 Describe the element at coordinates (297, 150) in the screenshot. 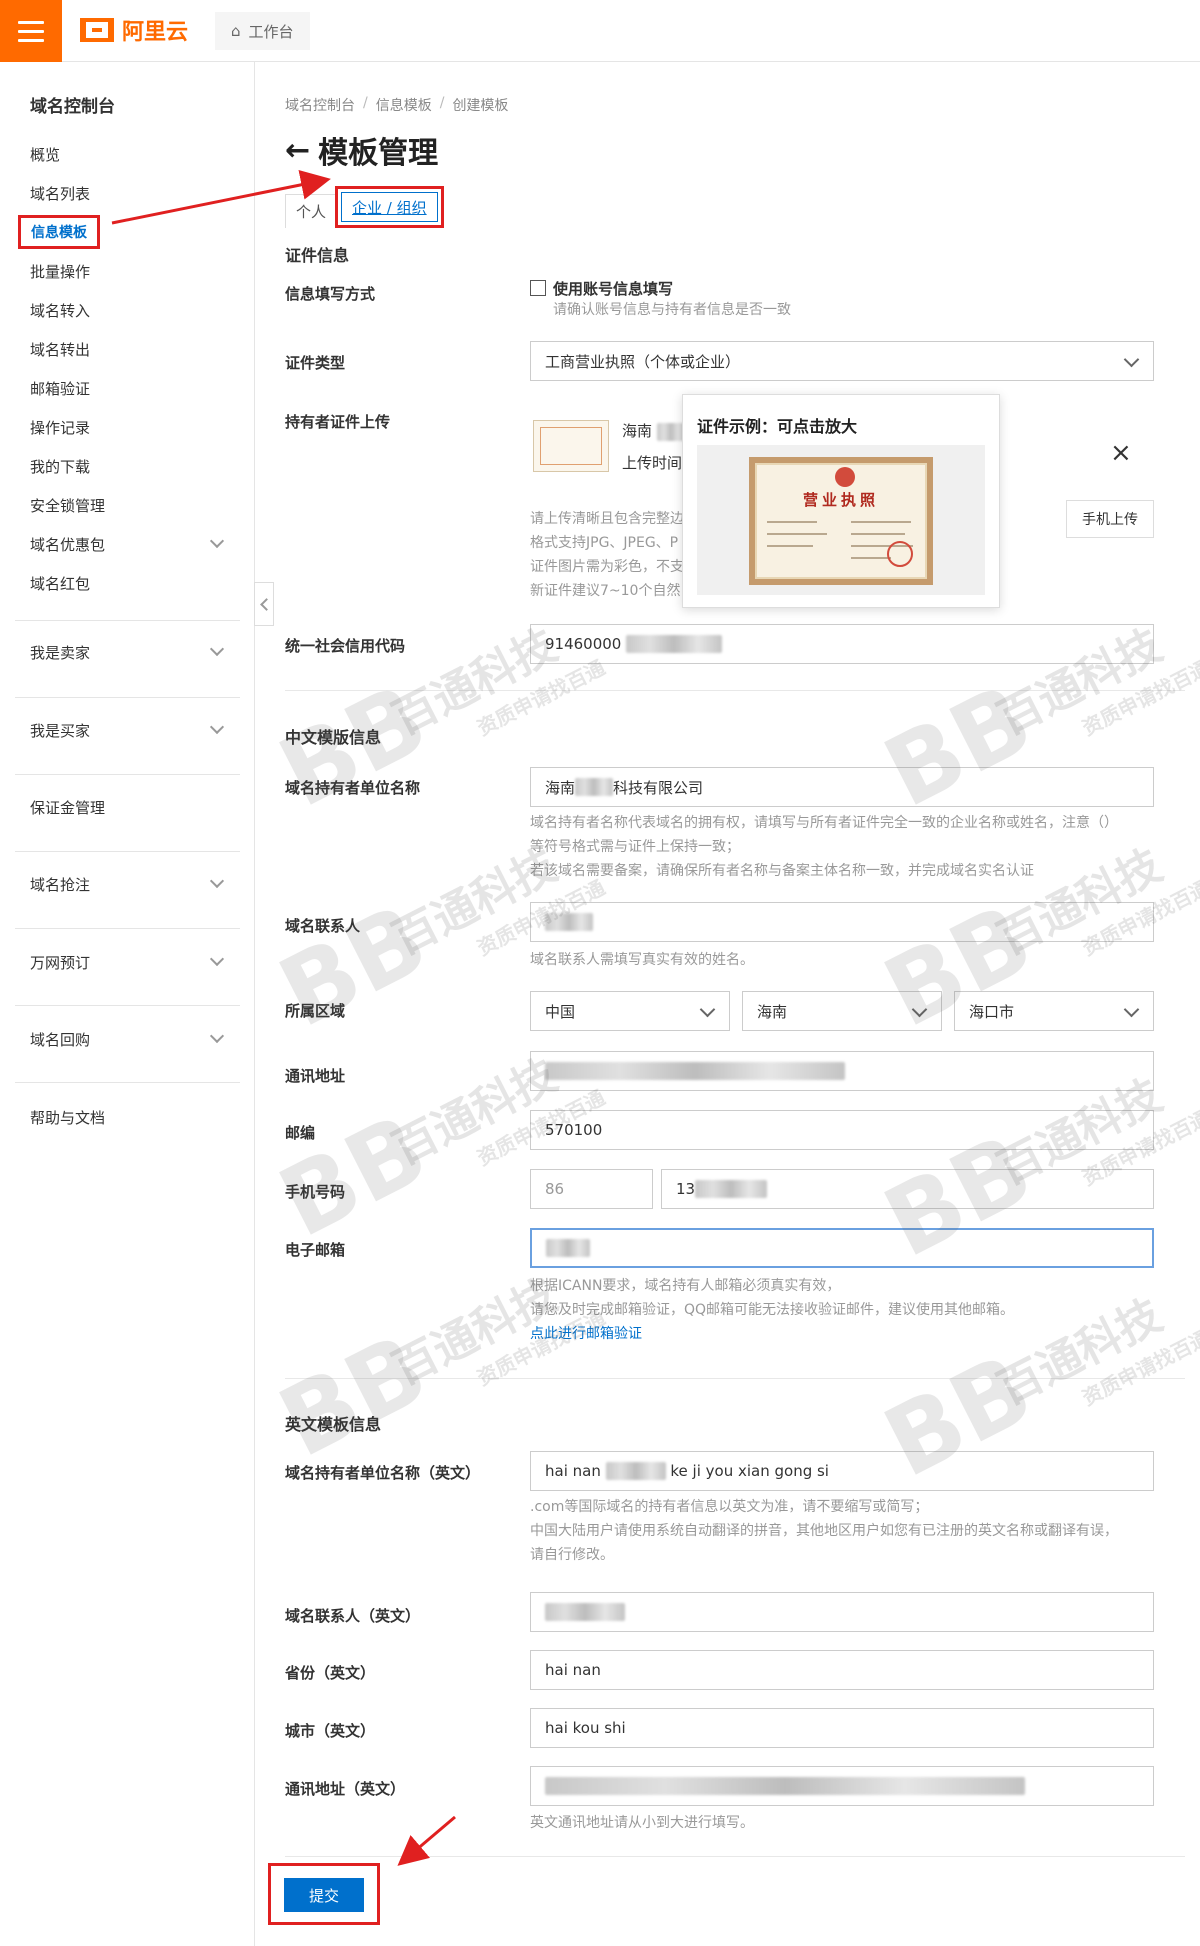

I see `back-arrow-icon: ←` at that location.